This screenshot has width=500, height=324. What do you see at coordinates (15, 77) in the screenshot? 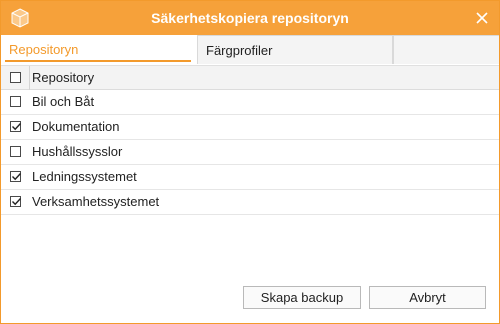
I see `select-all-checkbox` at bounding box center [15, 77].